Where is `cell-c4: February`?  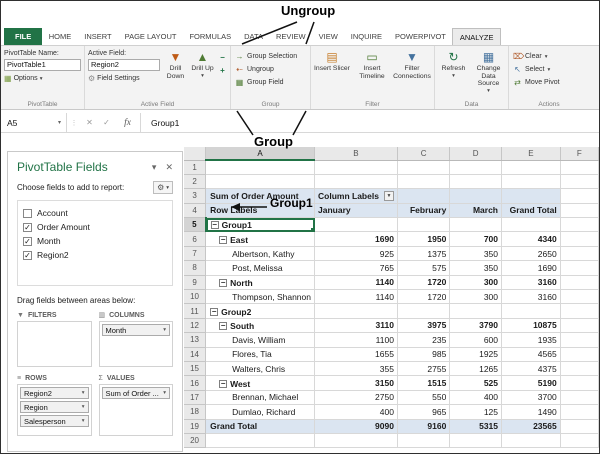 cell-c4: February is located at coordinates (424, 211).